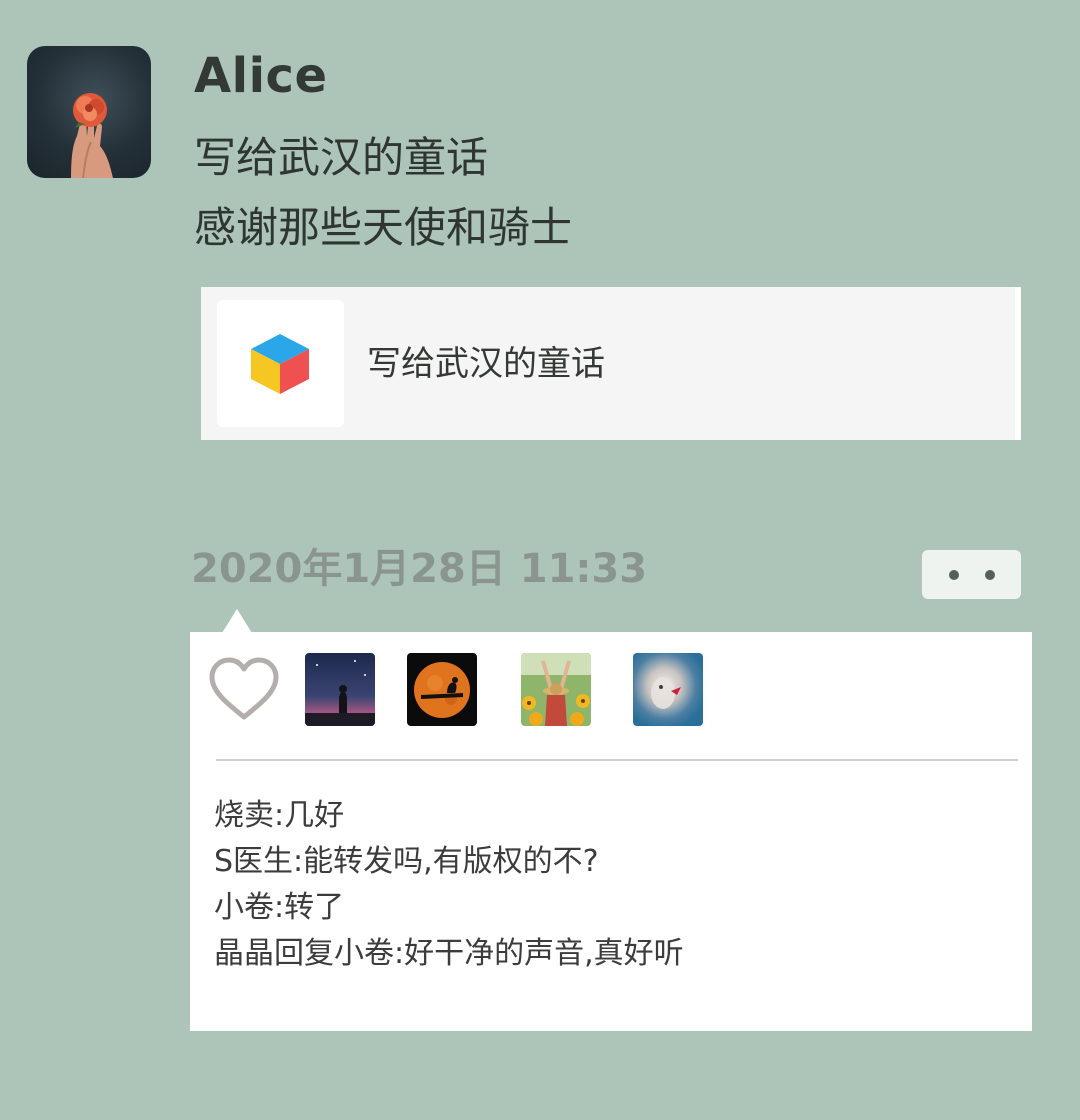  I want to click on link-thumbnail, so click(280, 363).